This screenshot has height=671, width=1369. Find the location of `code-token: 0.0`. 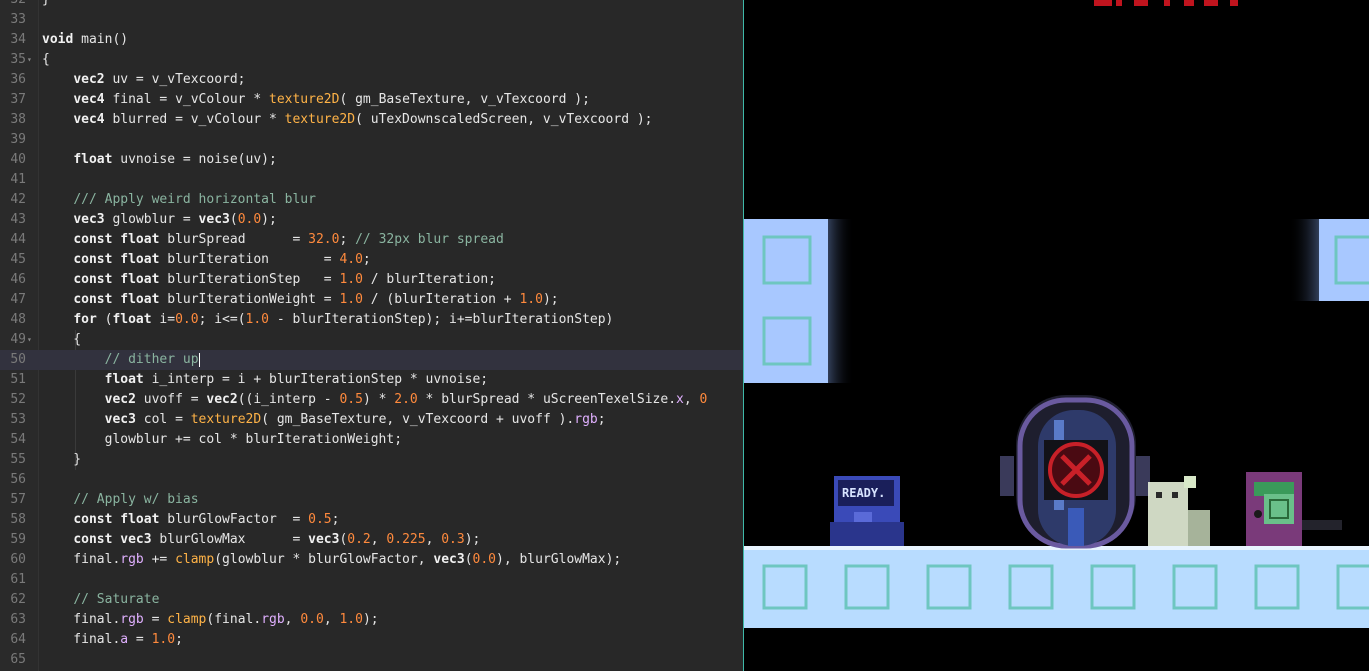

code-token: 0.0 is located at coordinates (484, 559).